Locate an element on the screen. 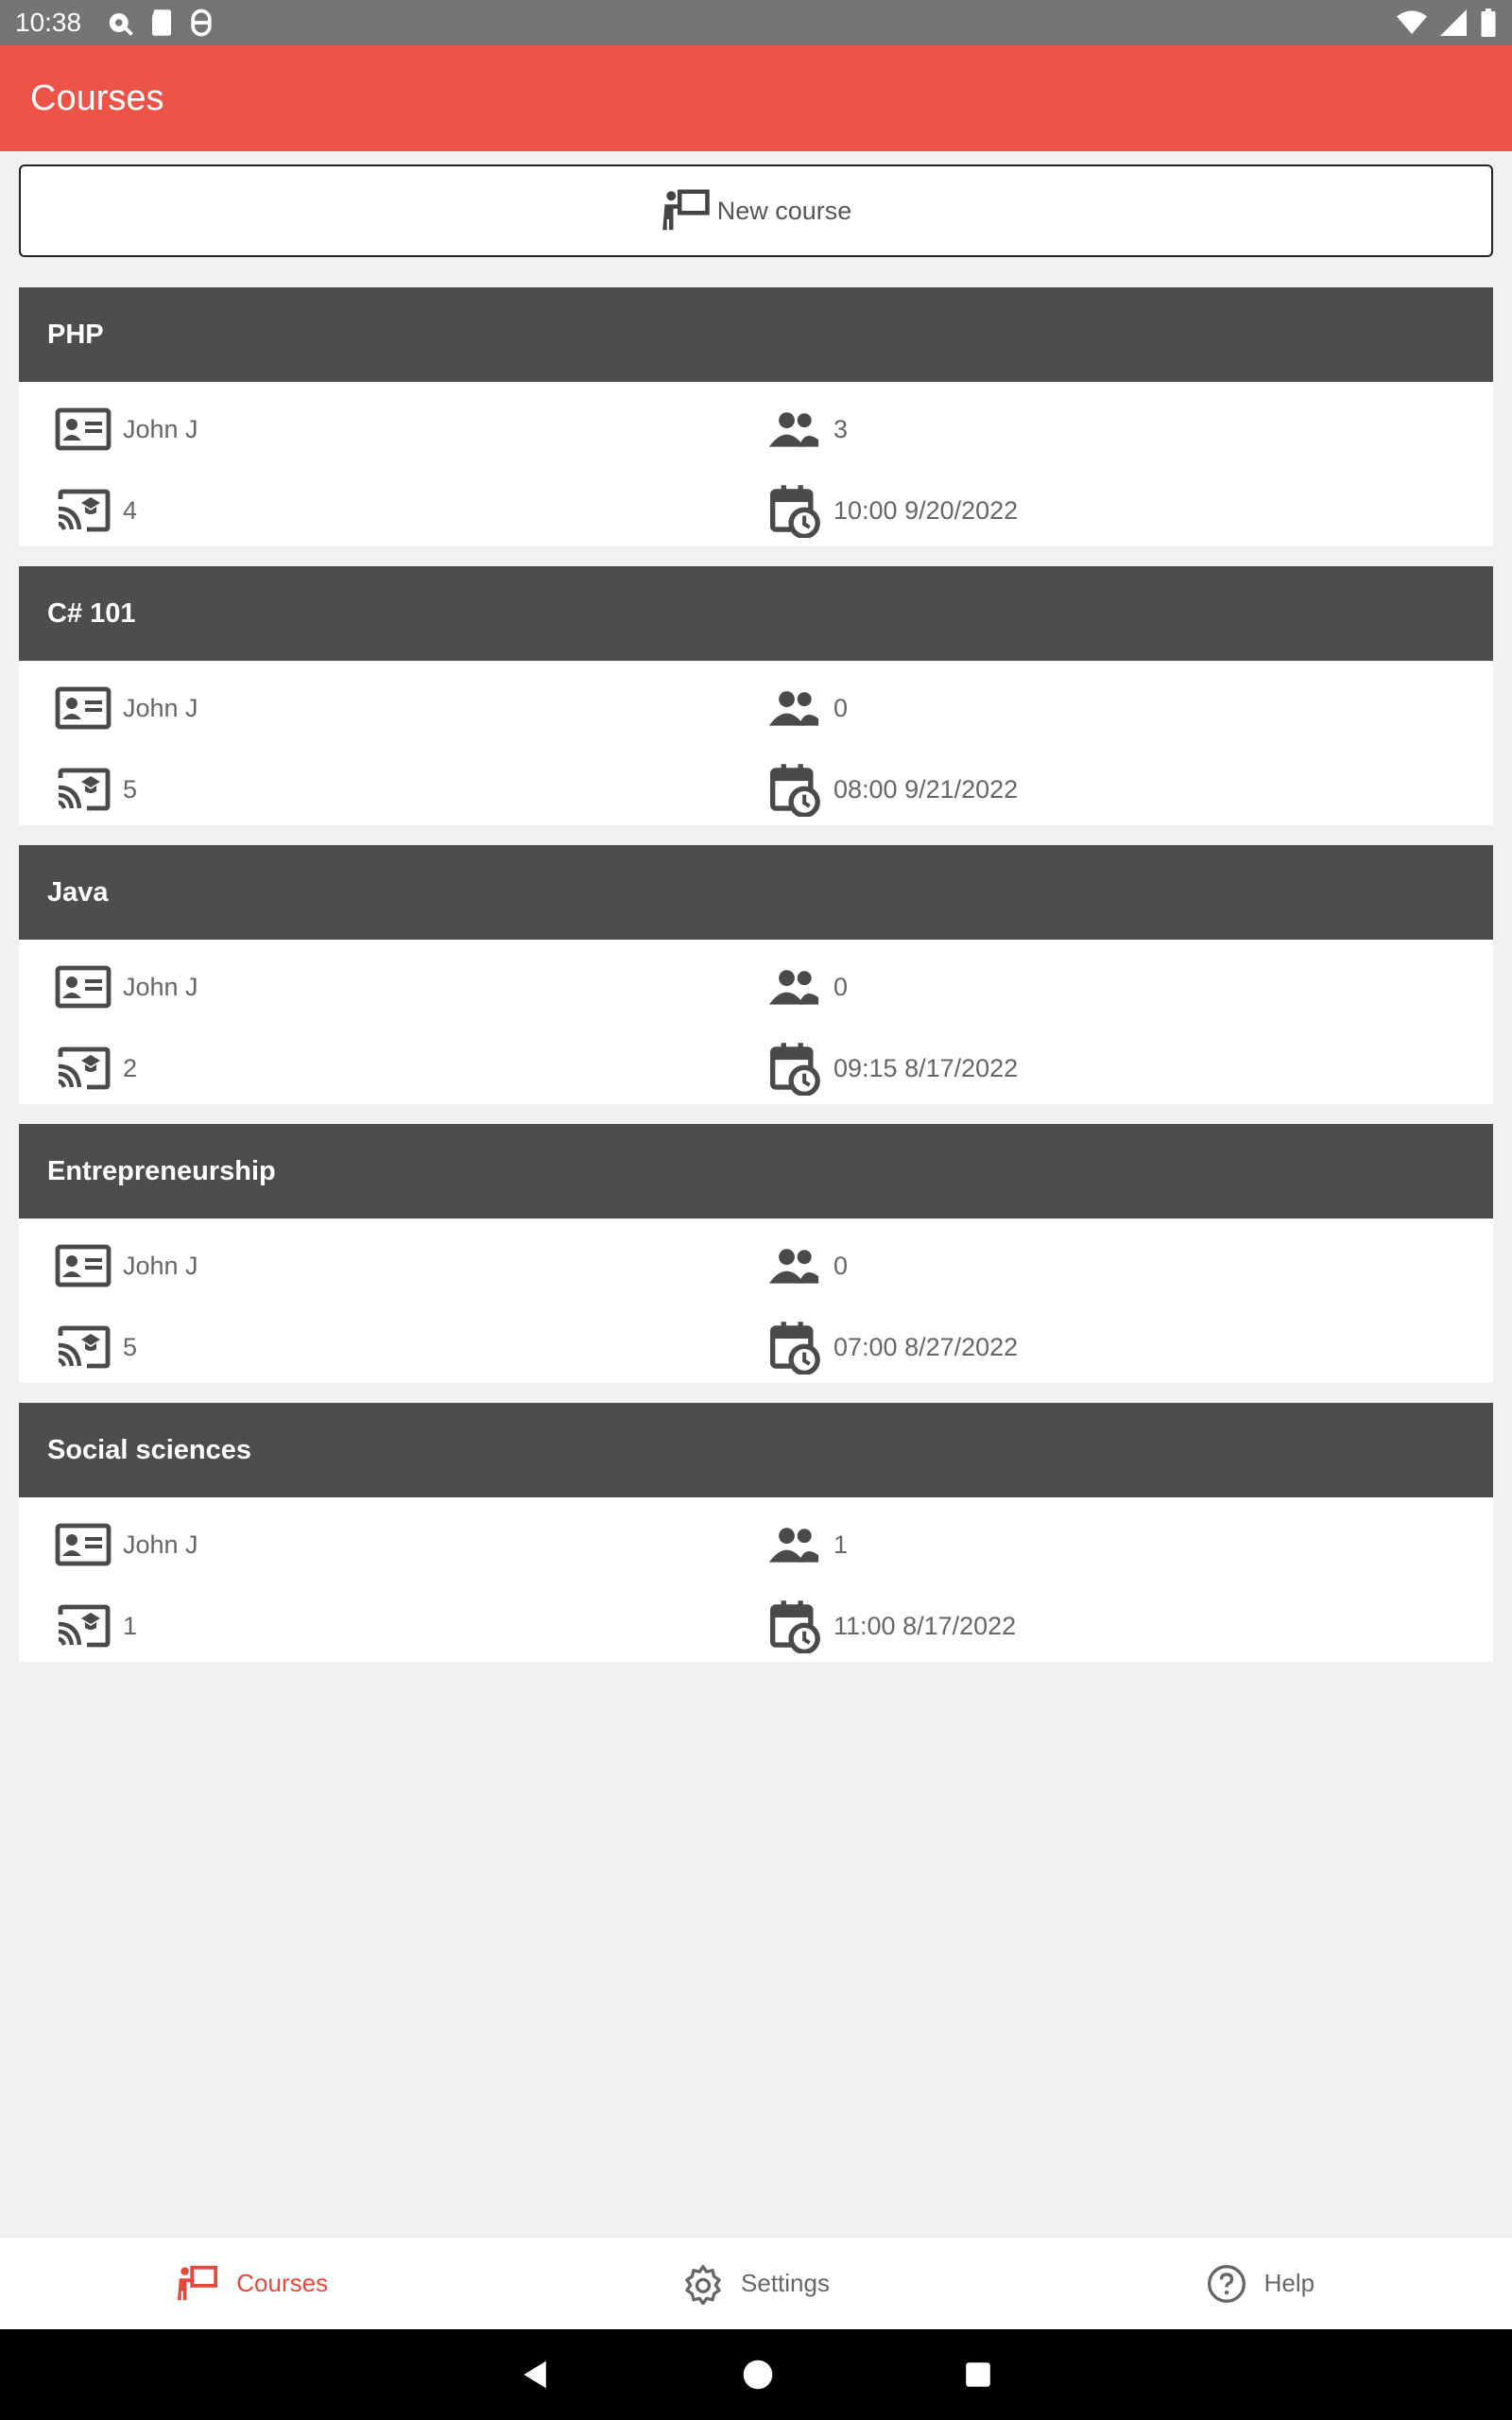  course-card: Java John J 0 2 09:15 8/17/2022 is located at coordinates (756, 975).